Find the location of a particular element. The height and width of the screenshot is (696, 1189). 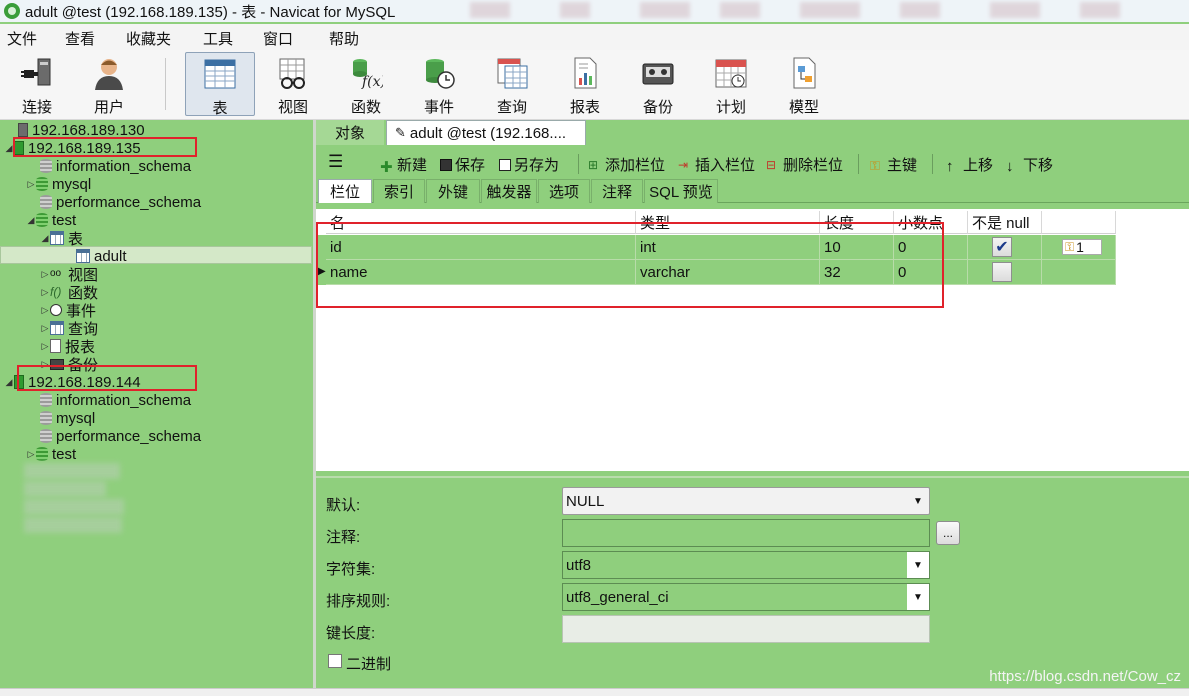

tree-table-adult: adult is located at coordinates (96, 256).